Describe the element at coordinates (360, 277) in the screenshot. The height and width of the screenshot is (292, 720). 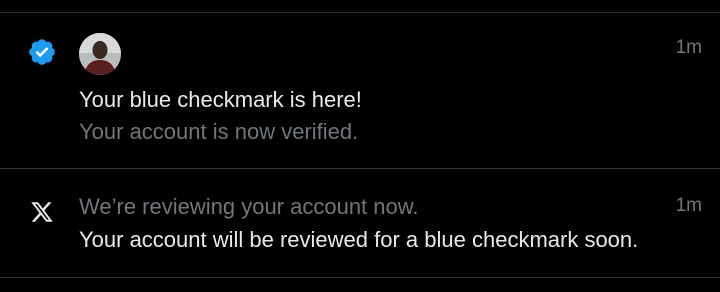
I see `divider` at that location.